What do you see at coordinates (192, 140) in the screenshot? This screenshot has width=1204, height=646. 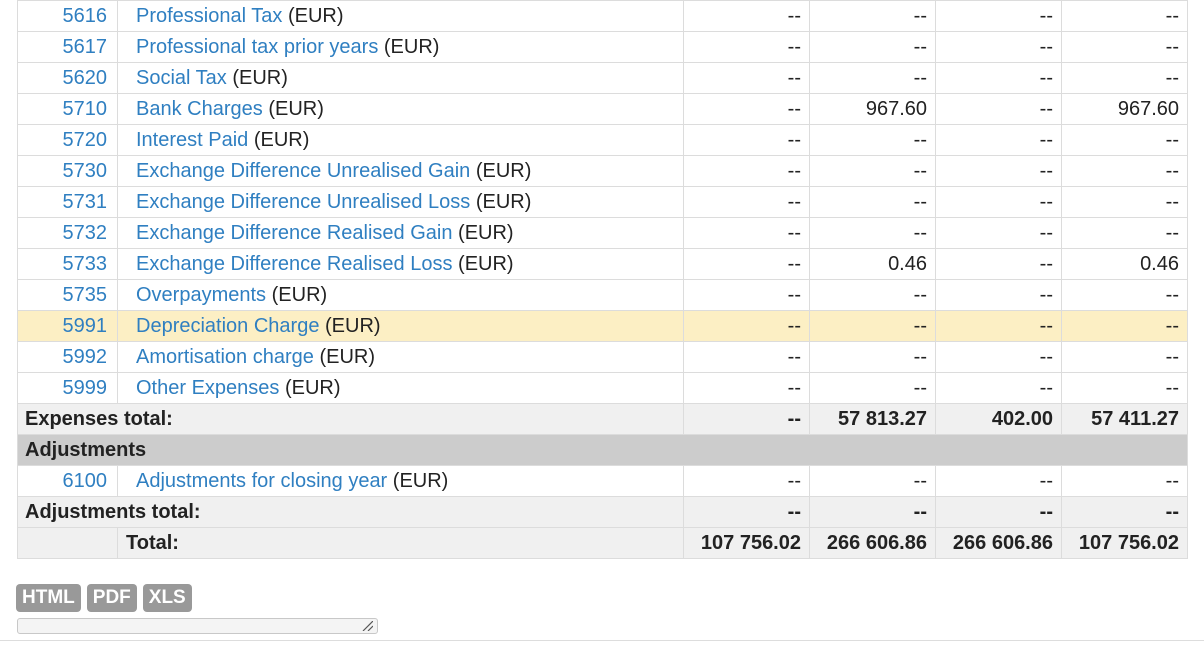 I see `account-name-link: Interest Paid` at bounding box center [192, 140].